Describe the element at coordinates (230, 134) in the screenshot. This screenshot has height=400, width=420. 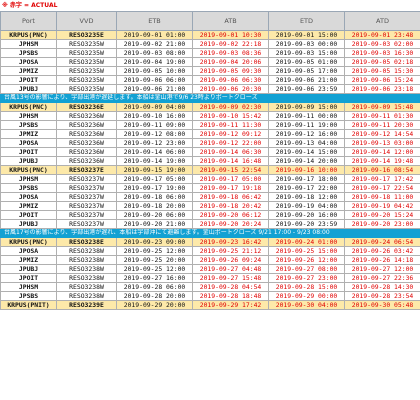
I see `cell-atb: 2019-09-12 09:12` at that location.